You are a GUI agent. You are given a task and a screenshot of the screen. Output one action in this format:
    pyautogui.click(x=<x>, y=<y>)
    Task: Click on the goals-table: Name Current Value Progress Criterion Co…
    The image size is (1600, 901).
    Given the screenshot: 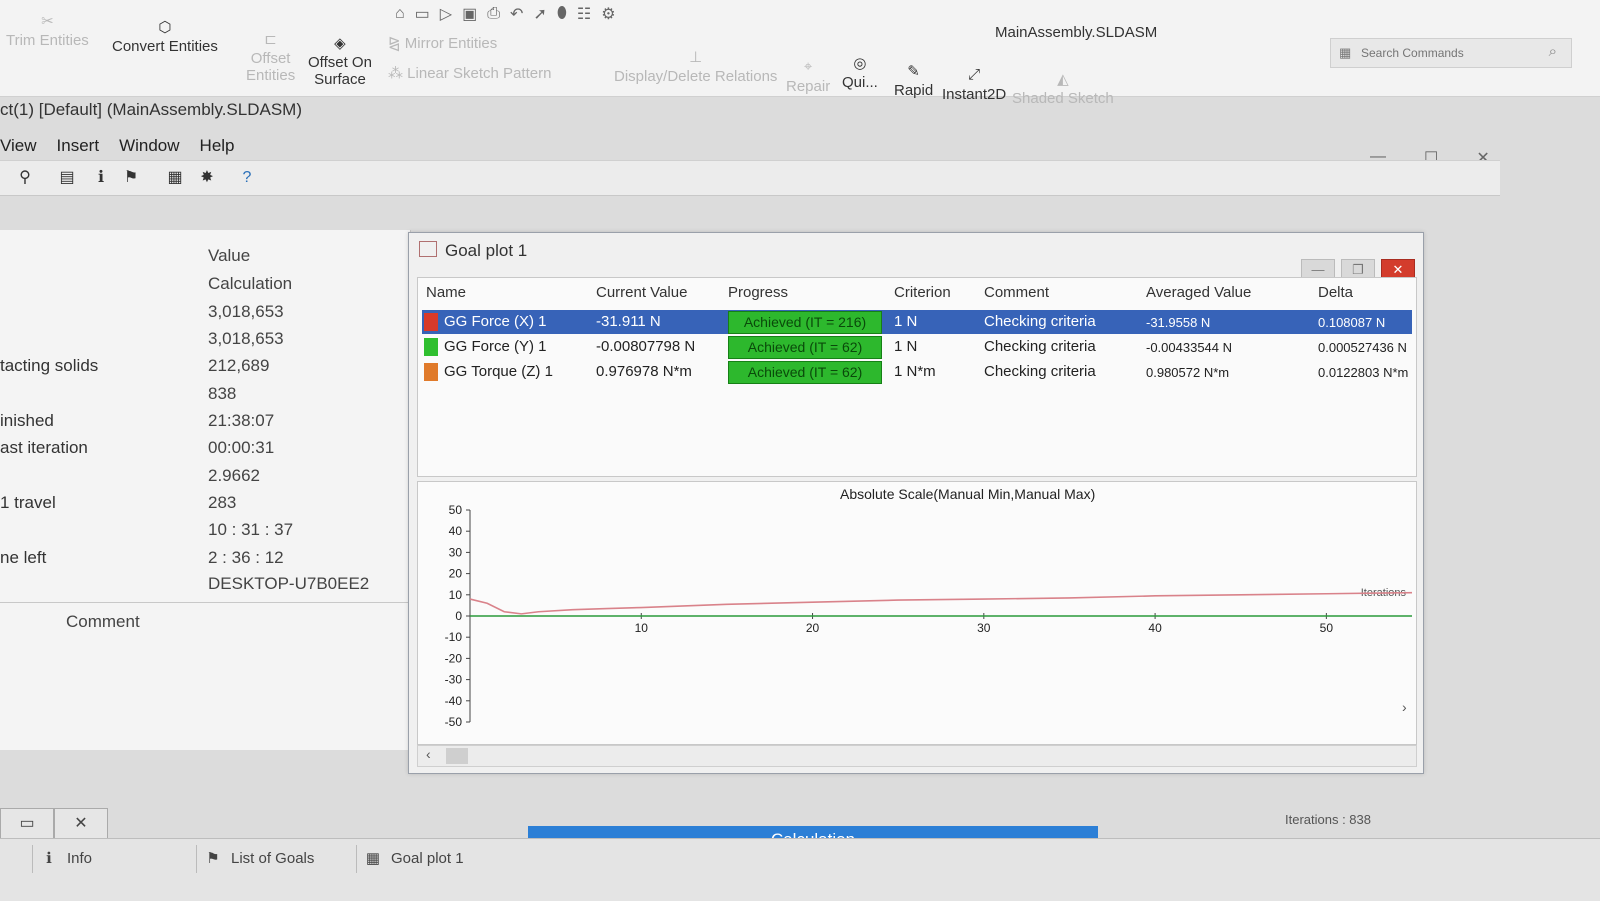 What is the action you would take?
    pyautogui.click(x=917, y=377)
    